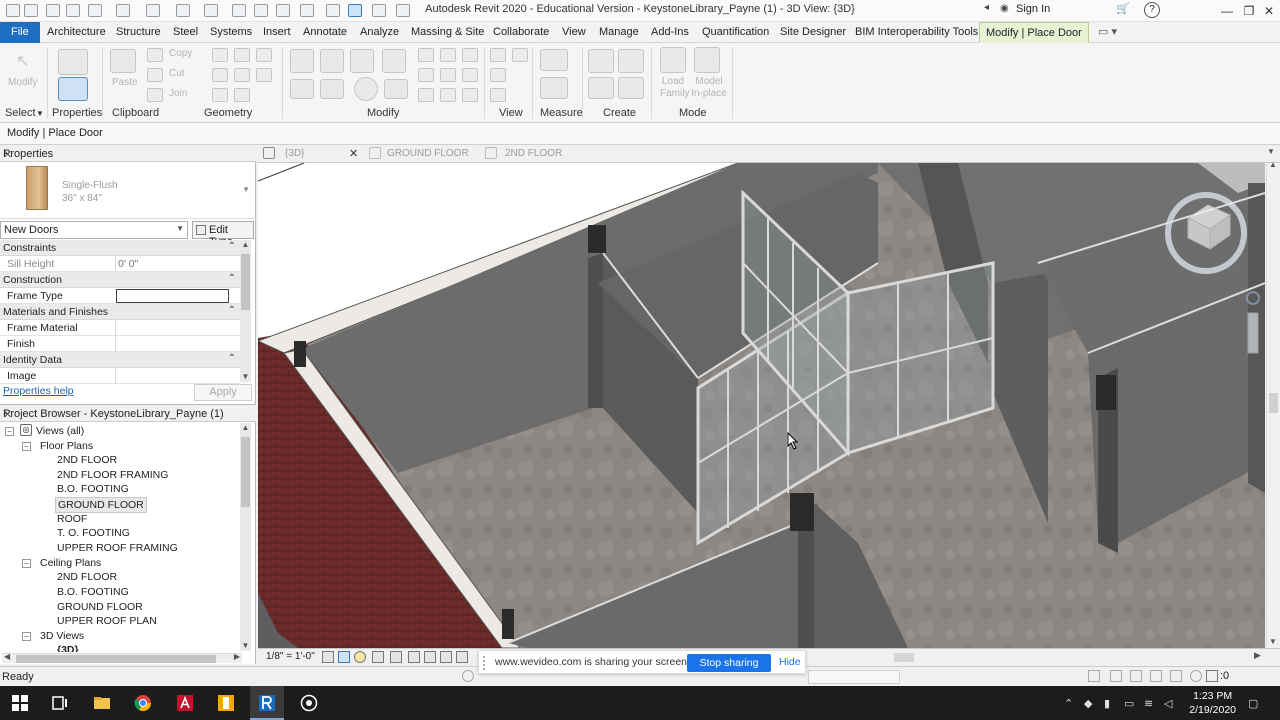 Image resolution: width=1280 pixels, height=720 pixels. What do you see at coordinates (1148, 703) in the screenshot?
I see `wifi-icon: ≋` at bounding box center [1148, 703].